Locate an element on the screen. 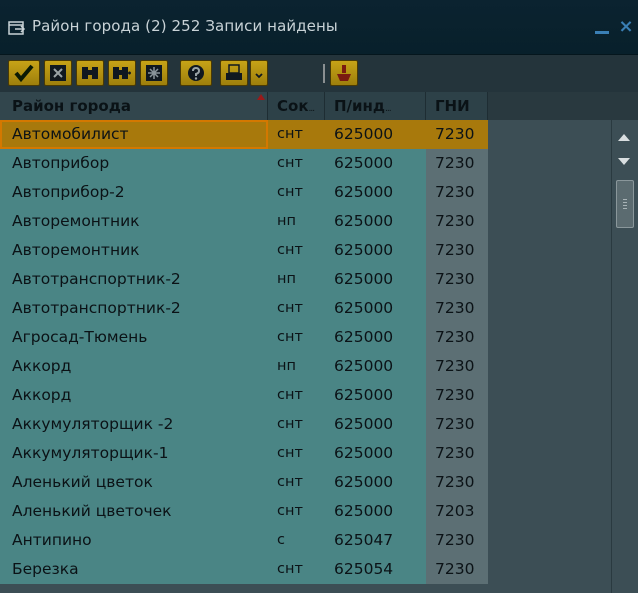  table-row: Автотранспортник-2 снт 625000 7230 is located at coordinates (244, 308).